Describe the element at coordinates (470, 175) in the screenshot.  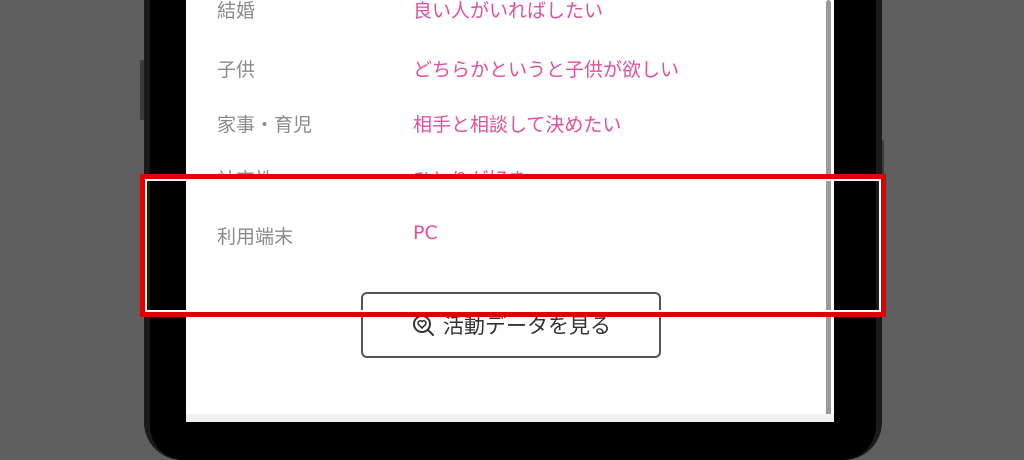
I see `profile-value: ひとりが好き` at that location.